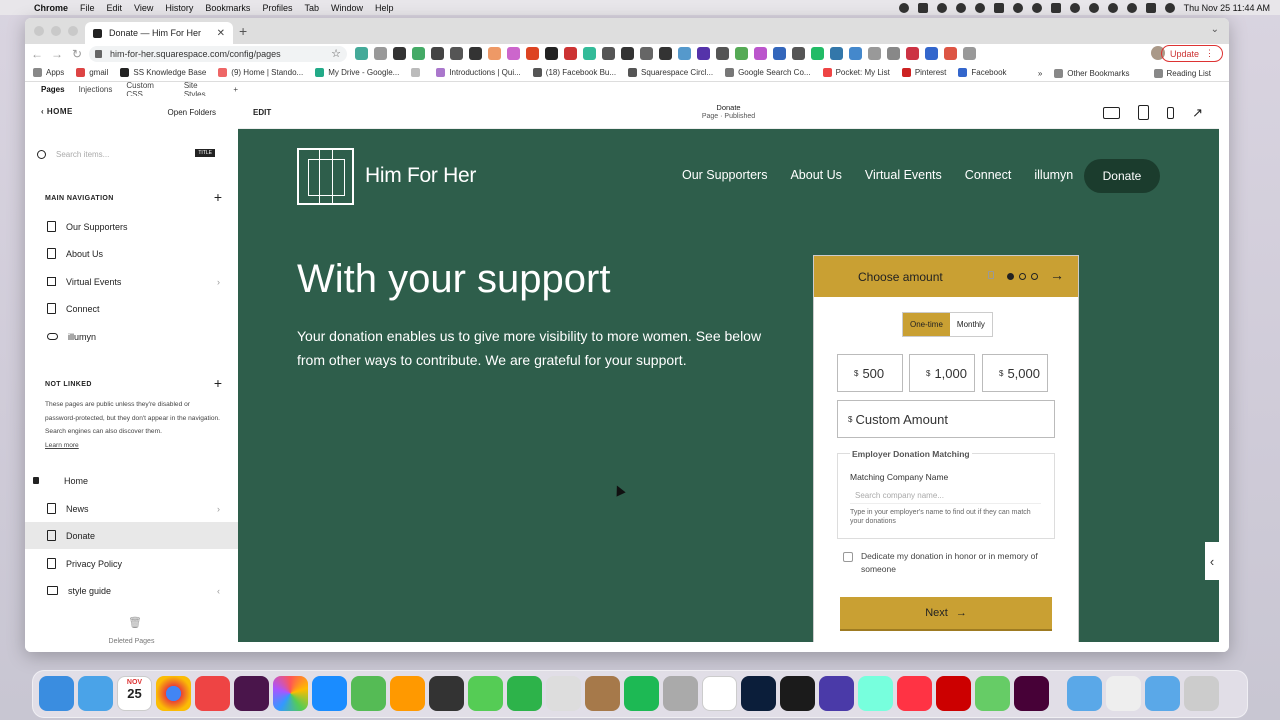 The height and width of the screenshot is (720, 1280). What do you see at coordinates (1031, 693) in the screenshot?
I see `adobe-xd-icon` at bounding box center [1031, 693].